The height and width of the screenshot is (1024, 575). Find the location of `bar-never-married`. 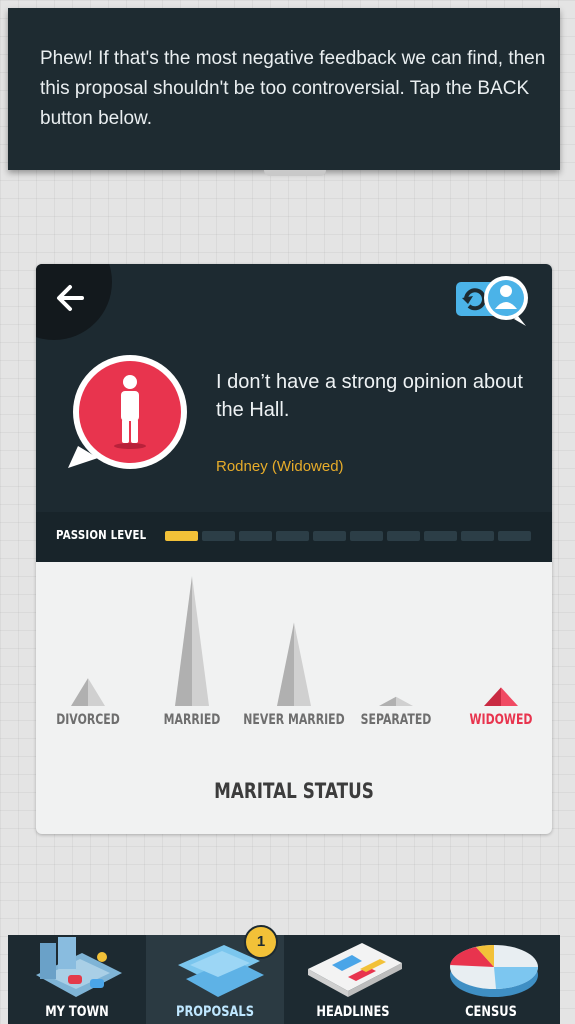

bar-never-married is located at coordinates (294, 664).